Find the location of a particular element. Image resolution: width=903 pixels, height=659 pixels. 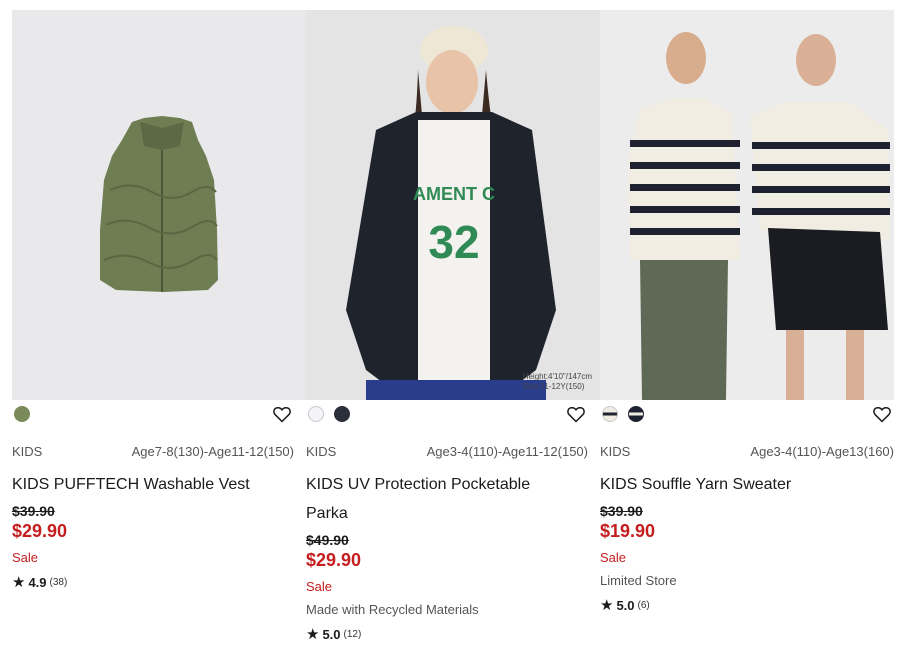

color-swatch-navy-stripe is located at coordinates (636, 414).